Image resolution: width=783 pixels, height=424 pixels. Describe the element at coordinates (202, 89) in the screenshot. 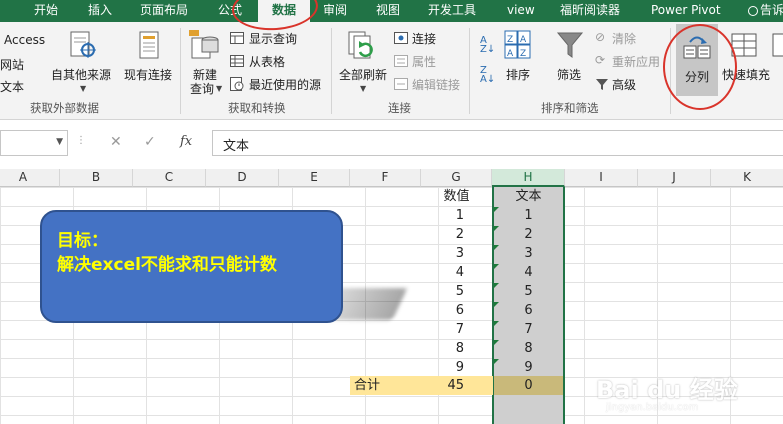

I see `new-query-label-2: 查询` at that location.